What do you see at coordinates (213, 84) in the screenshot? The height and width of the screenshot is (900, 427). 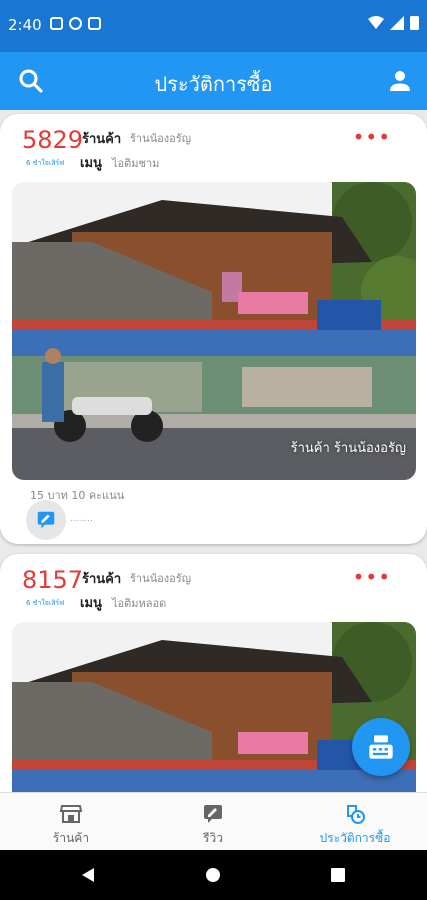 I see `page-title: ประวัติการซื้อ` at bounding box center [213, 84].